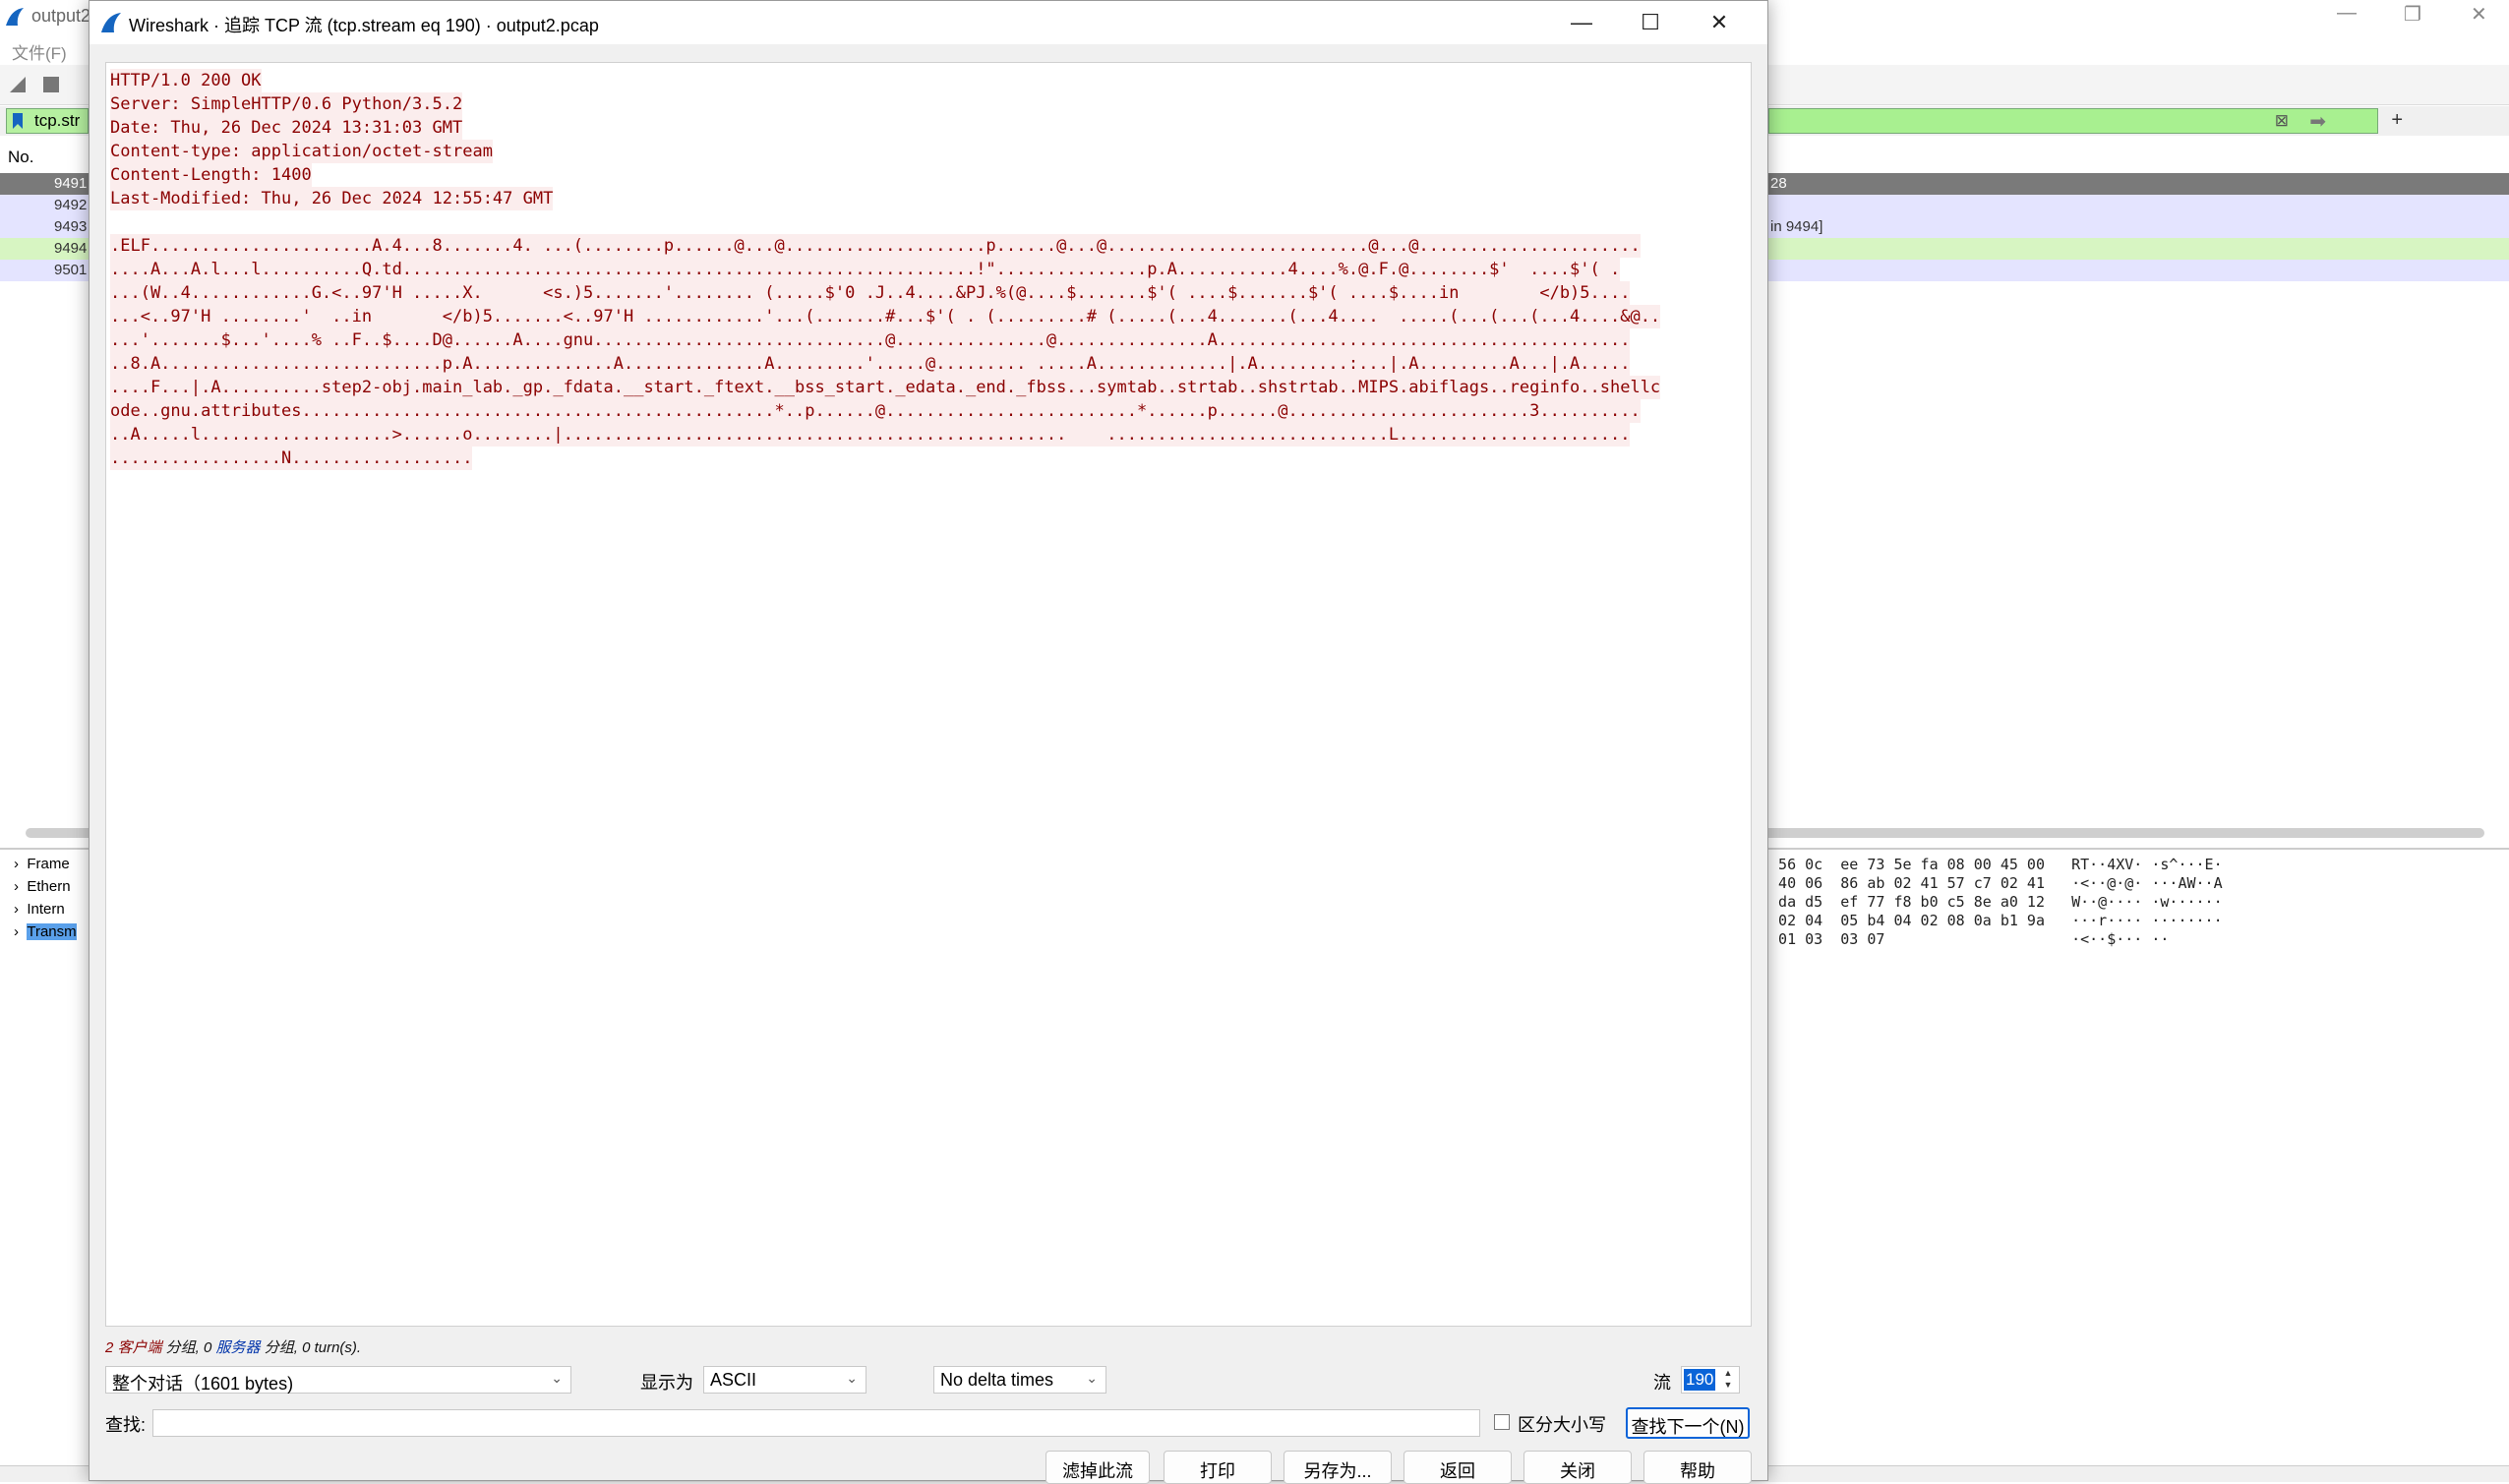  Describe the element at coordinates (18, 85) in the screenshot. I see `shark-fin-start-icon` at that location.